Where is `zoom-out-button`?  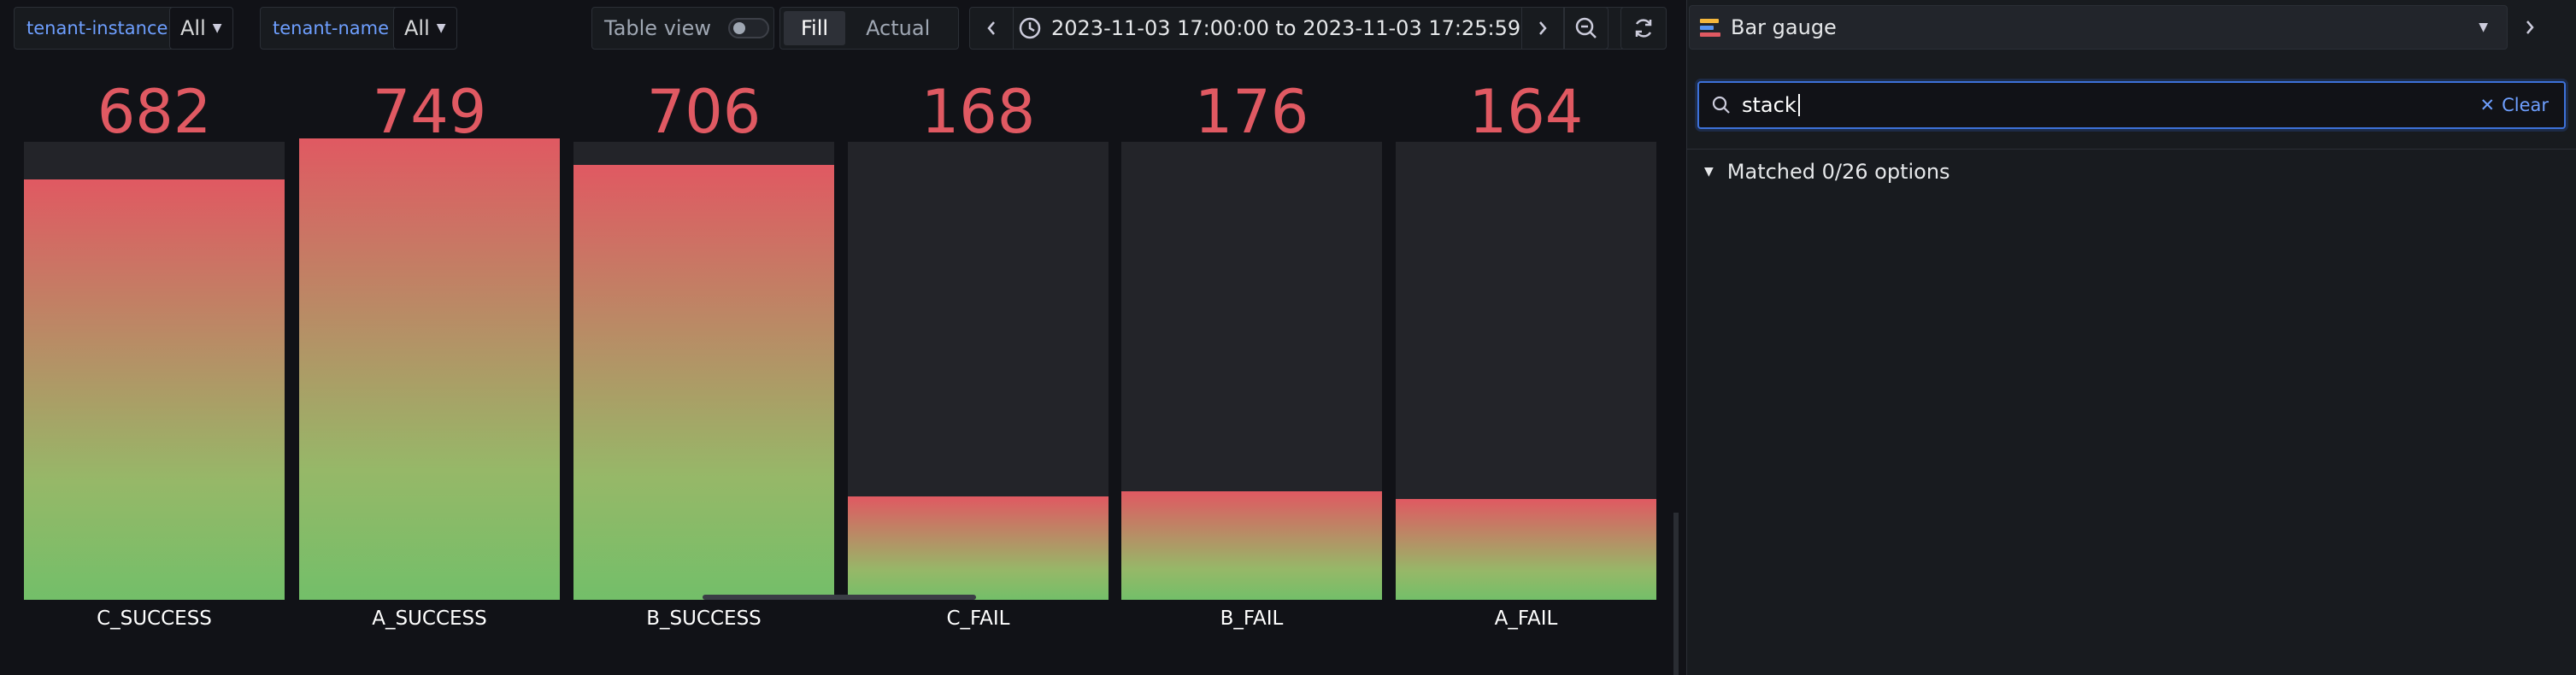 zoom-out-button is located at coordinates (1586, 28).